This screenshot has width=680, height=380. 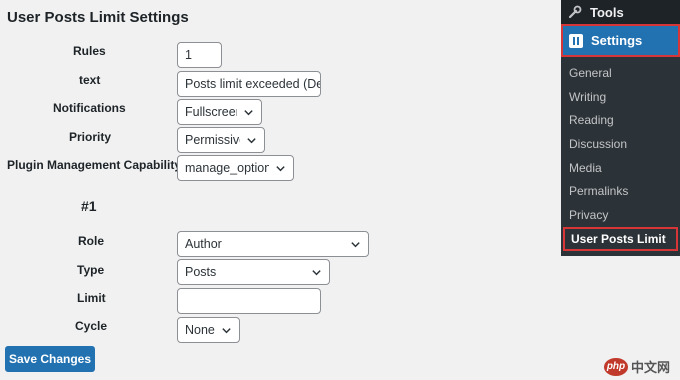 I want to click on capability-label: Plugin Management Capability, so click(x=94, y=165).